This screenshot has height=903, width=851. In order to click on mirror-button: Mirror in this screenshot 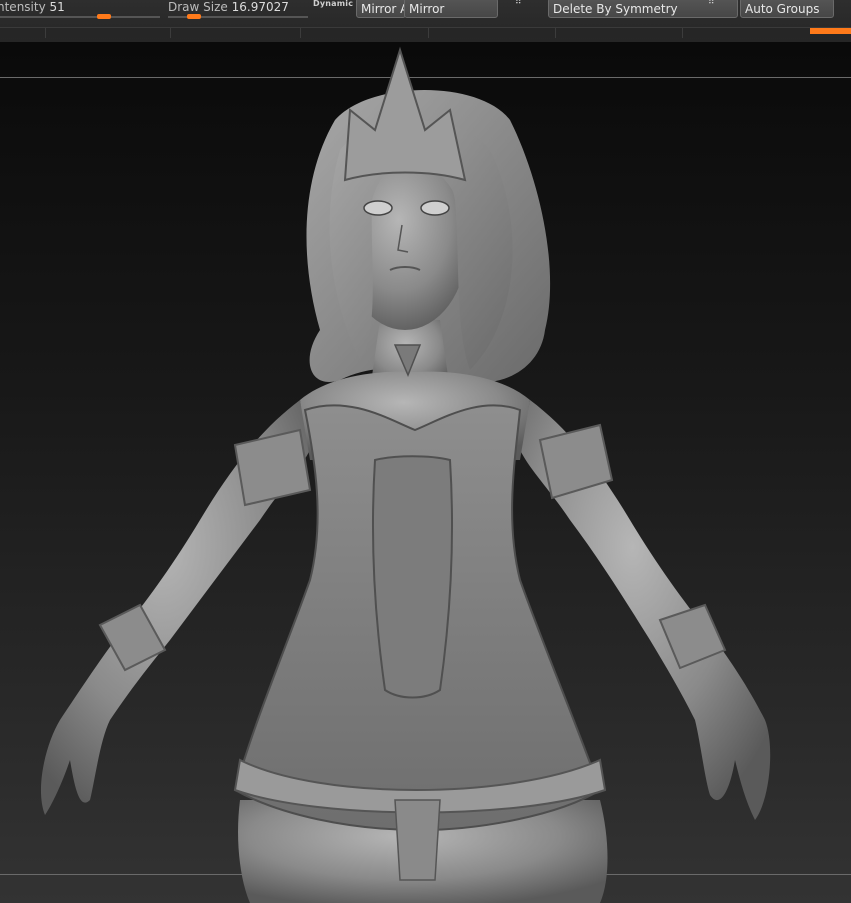, I will do `click(451, 9)`.